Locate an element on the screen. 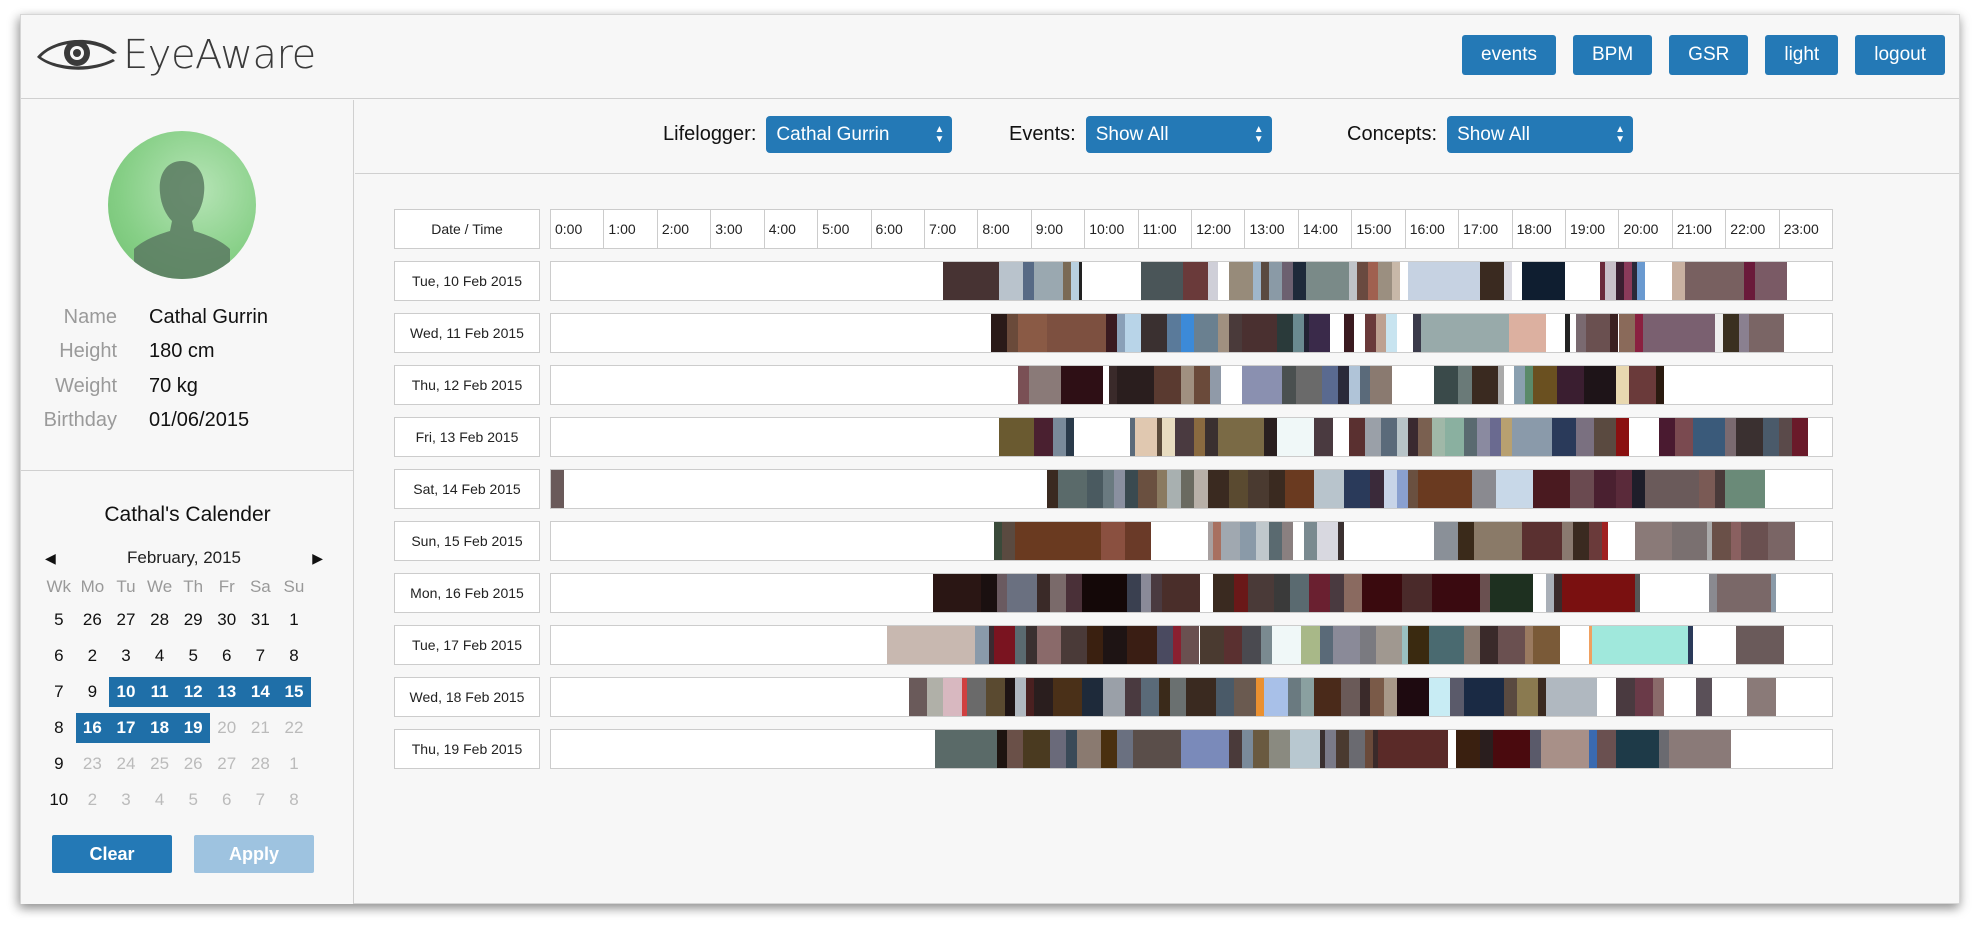  calendar-day: 19 is located at coordinates (193, 728).